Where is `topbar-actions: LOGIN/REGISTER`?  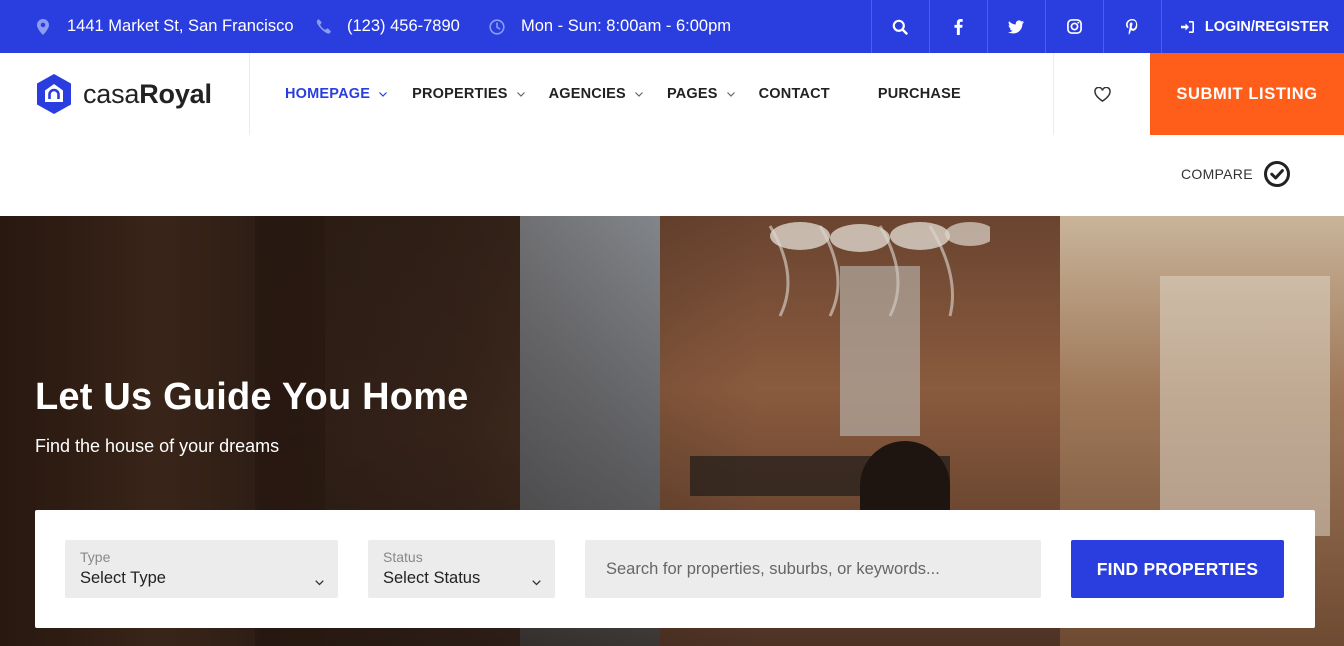
topbar-actions: LOGIN/REGISTER is located at coordinates (1107, 26).